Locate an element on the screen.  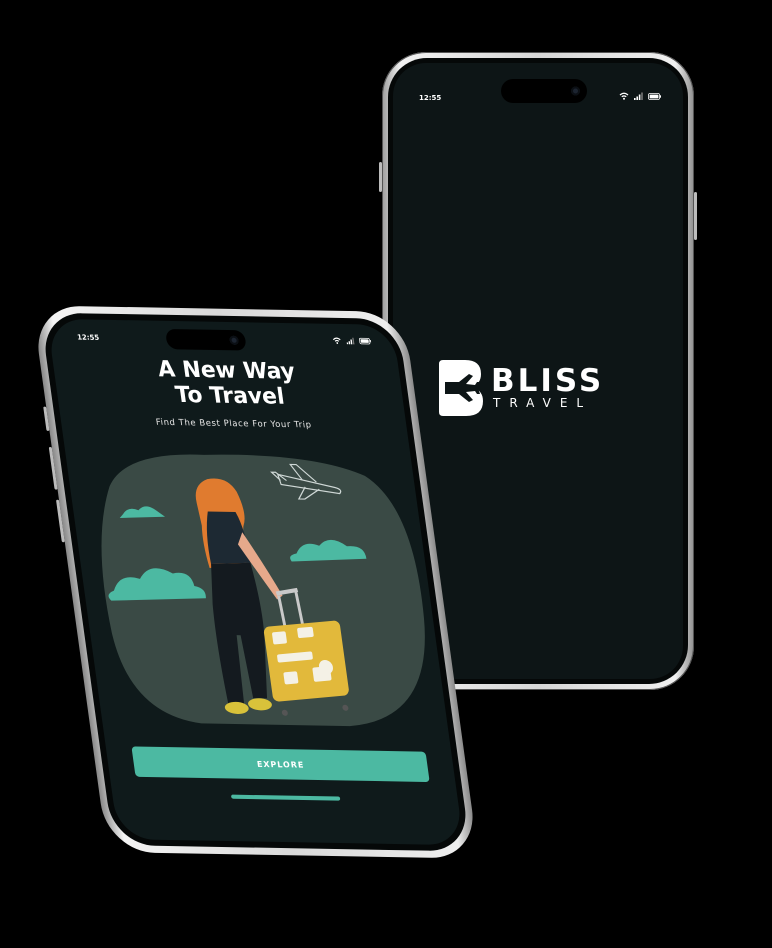
hero-title-line2: To Travel is located at coordinates (230, 396).